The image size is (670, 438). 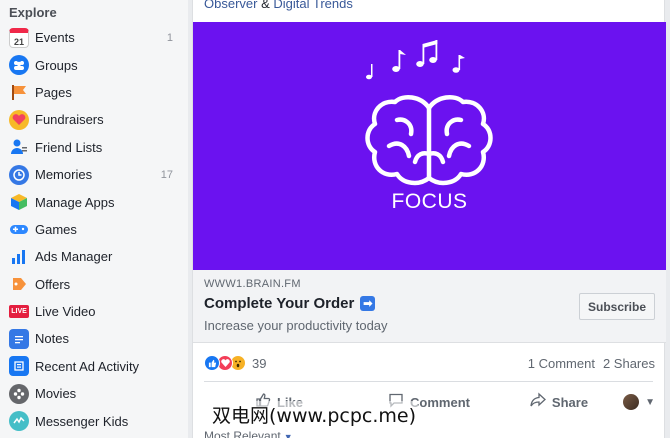 What do you see at coordinates (631, 402) in the screenshot?
I see `avatar` at bounding box center [631, 402].